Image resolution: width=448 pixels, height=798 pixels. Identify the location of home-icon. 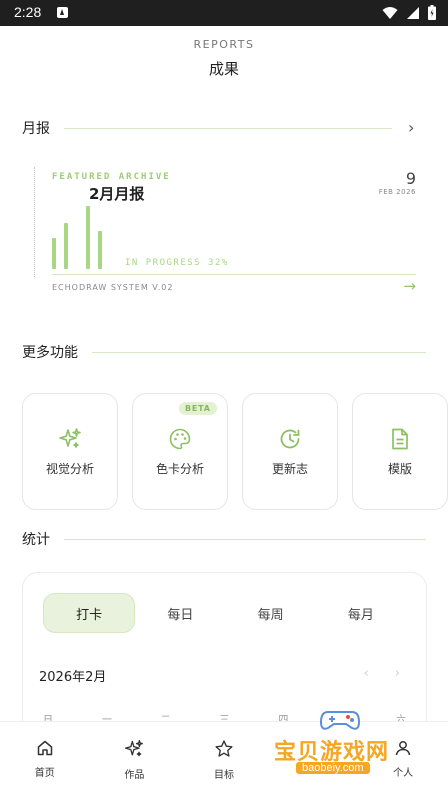
(45, 748).